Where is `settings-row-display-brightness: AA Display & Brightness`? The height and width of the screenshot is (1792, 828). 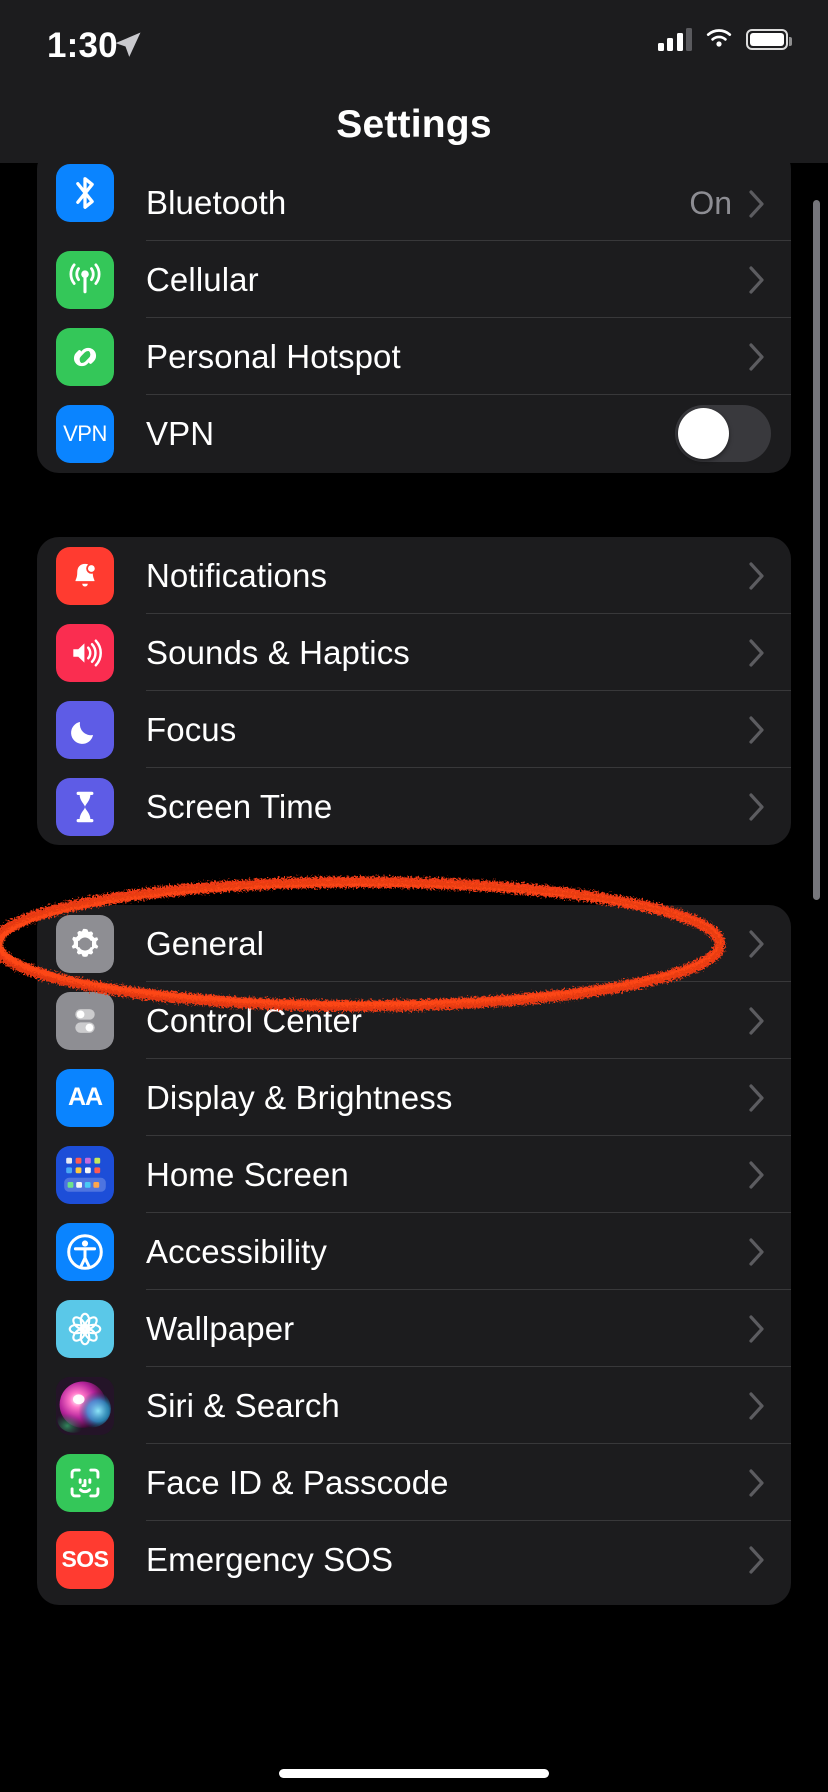
settings-row-display-brightness: AA Display & Brightness is located at coordinates (414, 1097).